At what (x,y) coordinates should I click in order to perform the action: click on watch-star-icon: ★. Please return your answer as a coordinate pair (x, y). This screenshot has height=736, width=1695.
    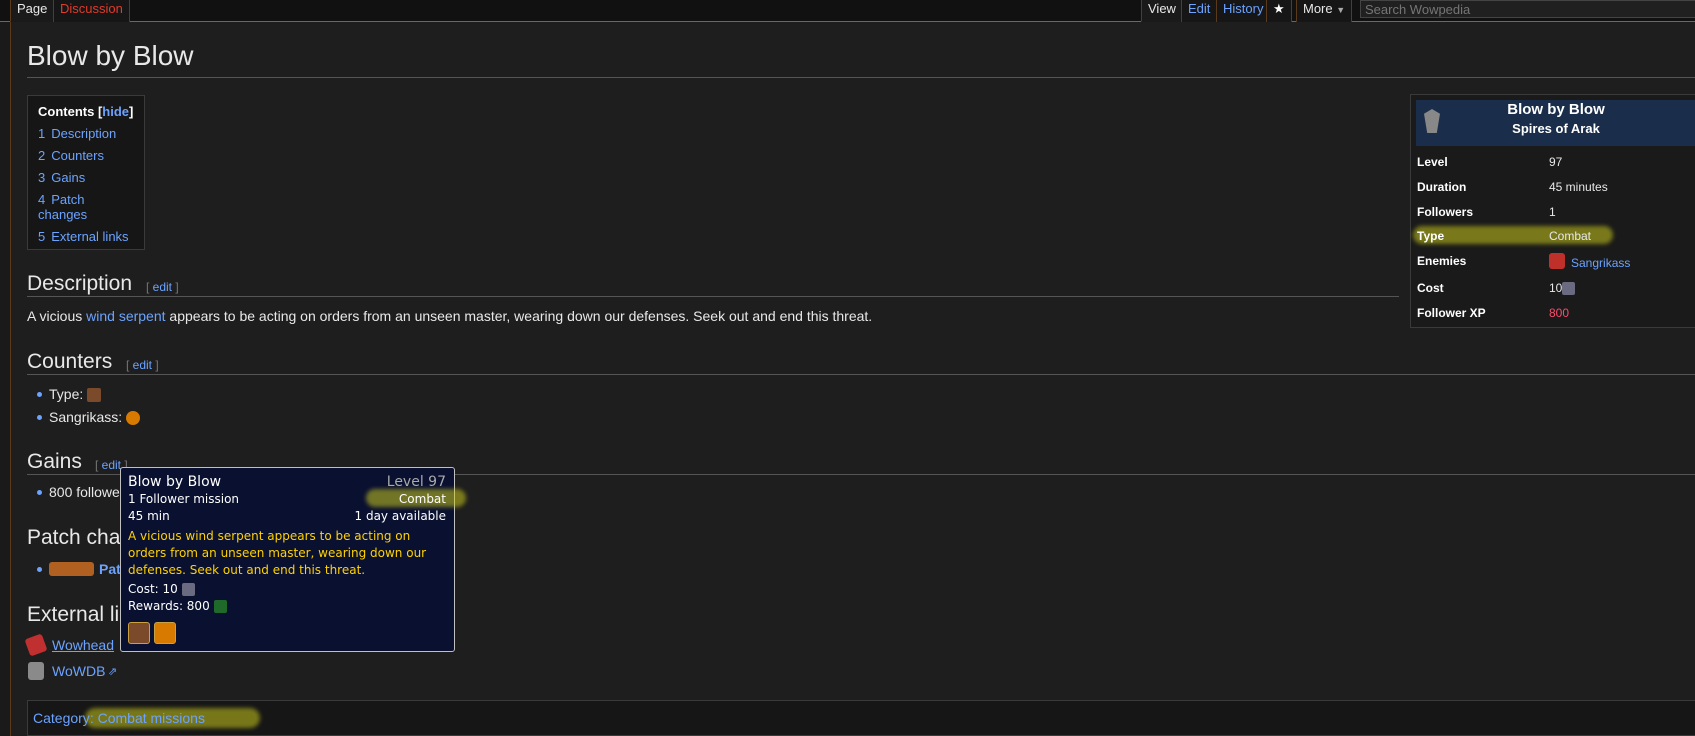
    Looking at the image, I should click on (1279, 11).